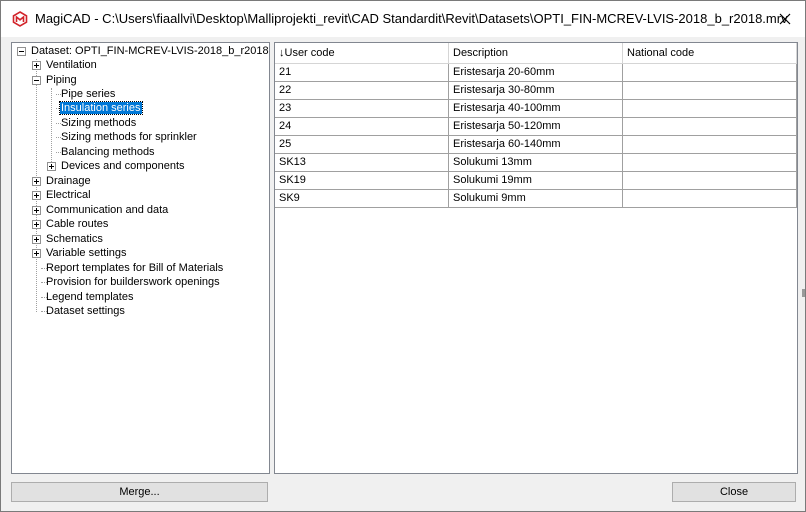  I want to click on table-row: 21 Eristesarja 20-60mm, so click(536, 73).